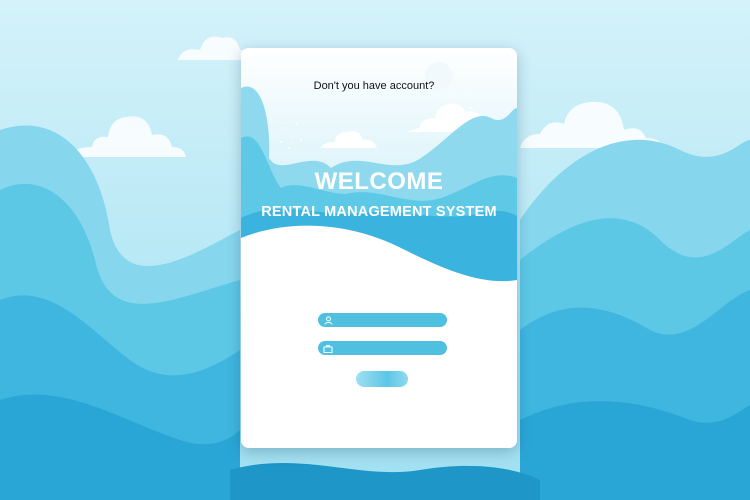 The image size is (750, 500). I want to click on username-field, so click(382, 320).